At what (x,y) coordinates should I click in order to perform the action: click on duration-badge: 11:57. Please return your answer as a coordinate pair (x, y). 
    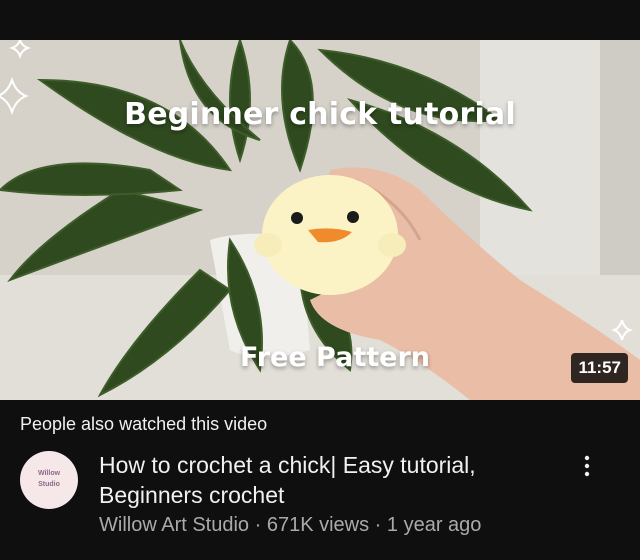
    Looking at the image, I should click on (599, 368).